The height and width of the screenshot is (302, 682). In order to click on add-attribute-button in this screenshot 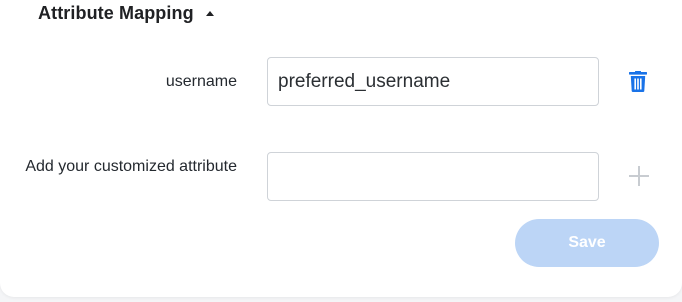, I will do `click(639, 176)`.